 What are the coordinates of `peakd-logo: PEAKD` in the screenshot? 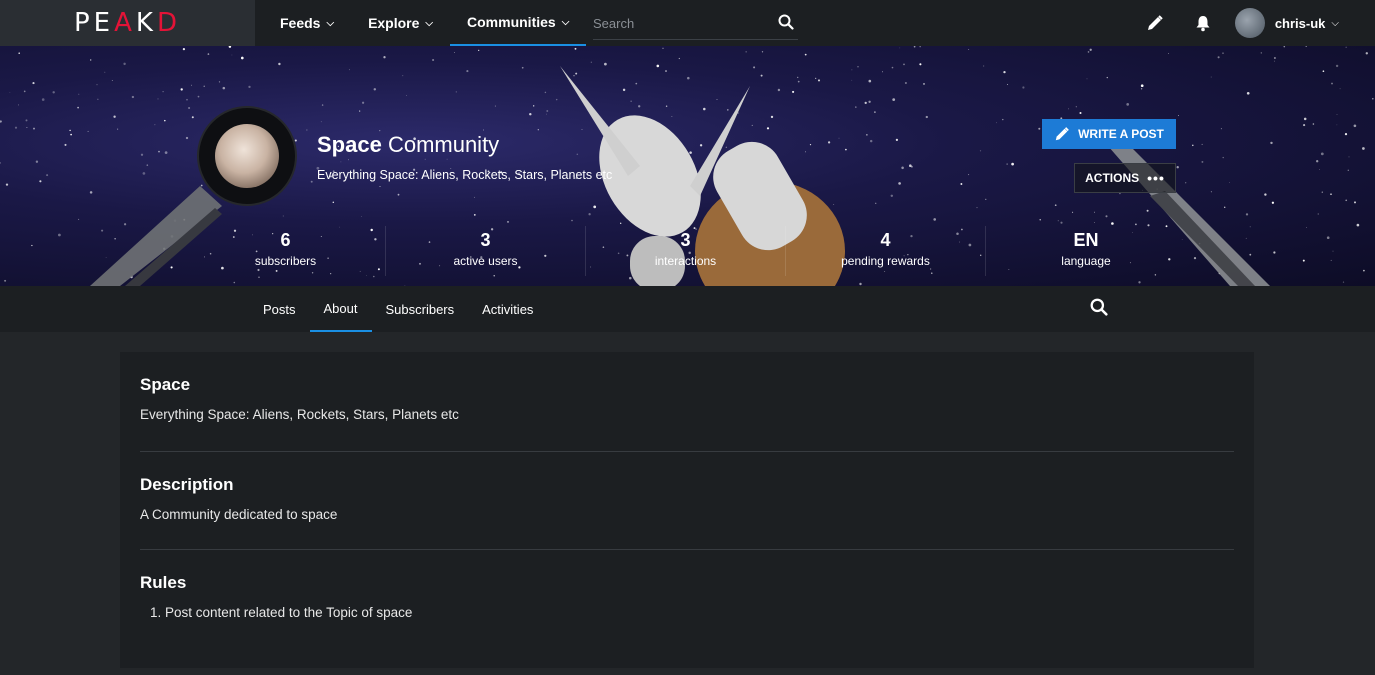 It's located at (127, 23).